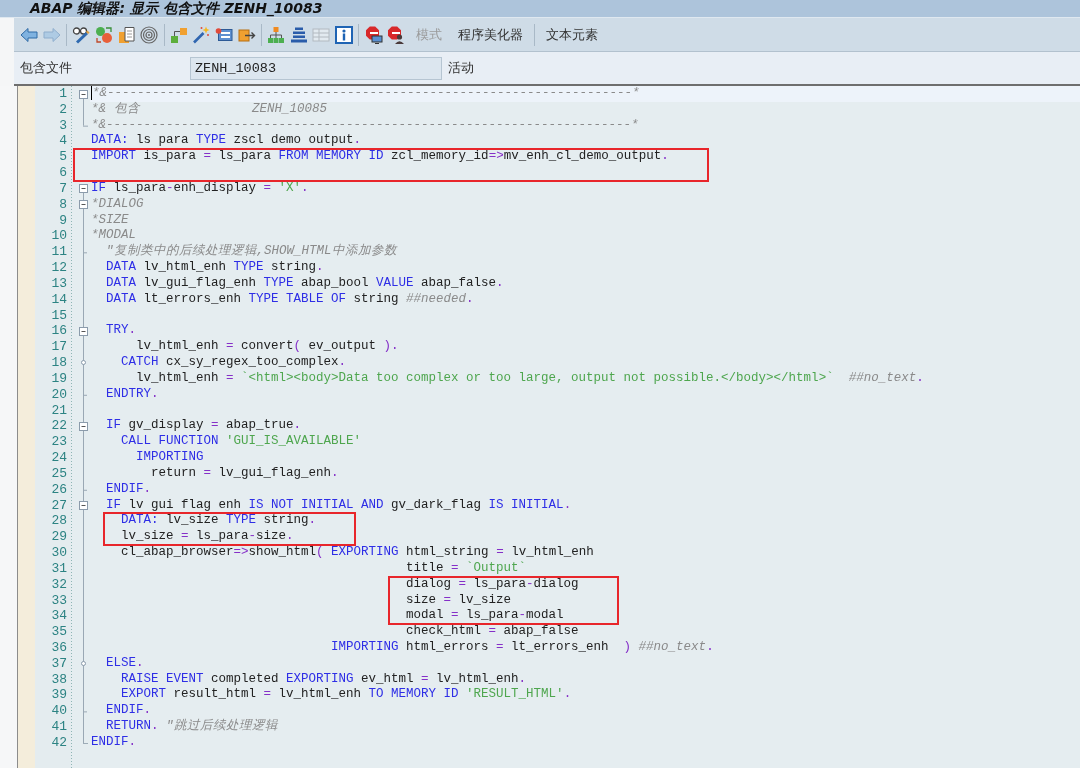  Describe the element at coordinates (492, 631) in the screenshot. I see `code-line: check_html = abap_false` at that location.